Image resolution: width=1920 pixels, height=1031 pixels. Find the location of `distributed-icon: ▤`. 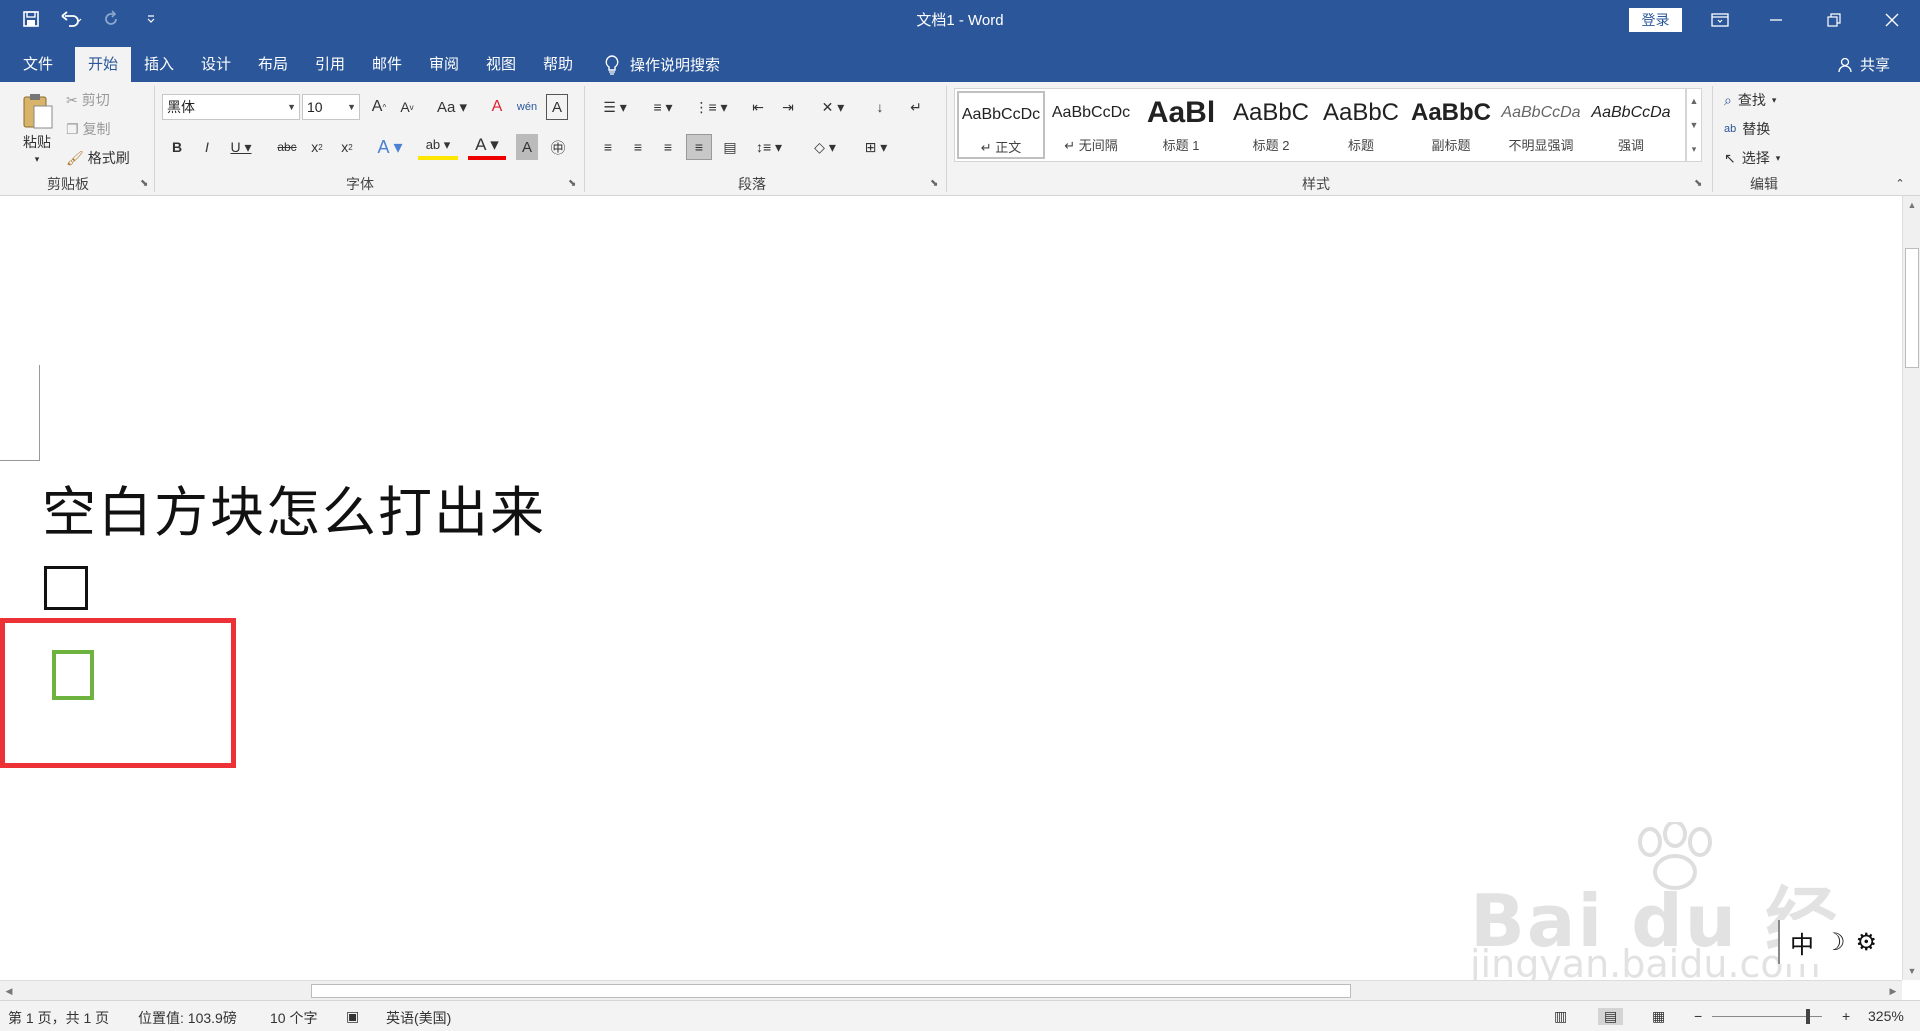

distributed-icon: ▤ is located at coordinates (730, 147).